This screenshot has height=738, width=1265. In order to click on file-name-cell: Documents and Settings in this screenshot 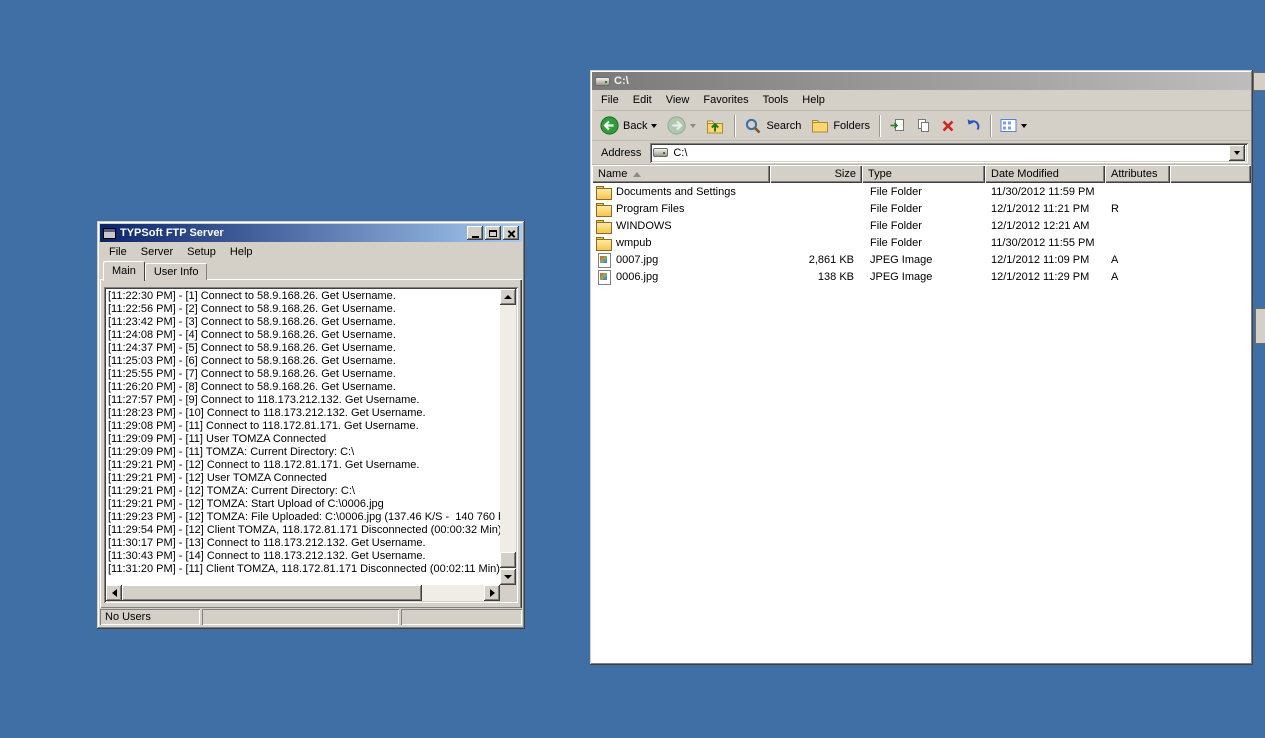, I will do `click(681, 191)`.